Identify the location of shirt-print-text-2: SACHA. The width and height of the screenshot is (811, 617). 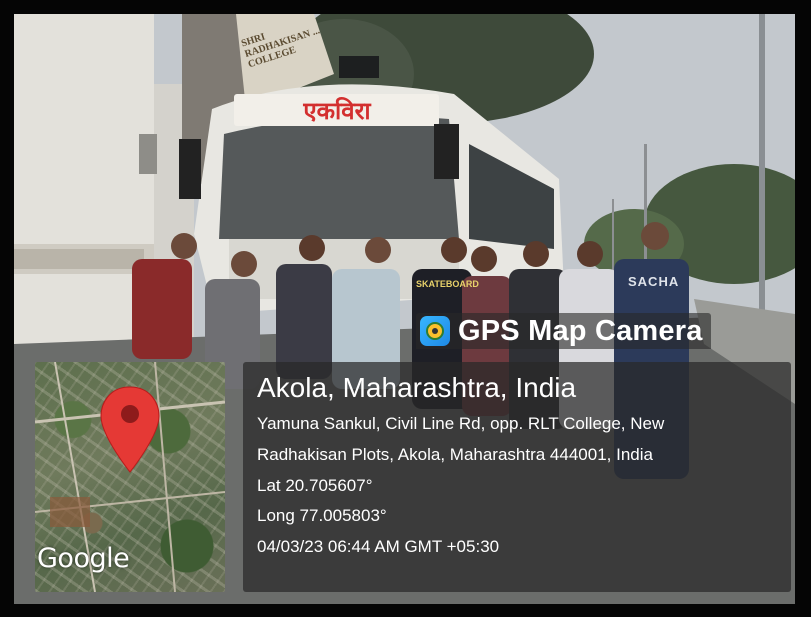
(654, 281).